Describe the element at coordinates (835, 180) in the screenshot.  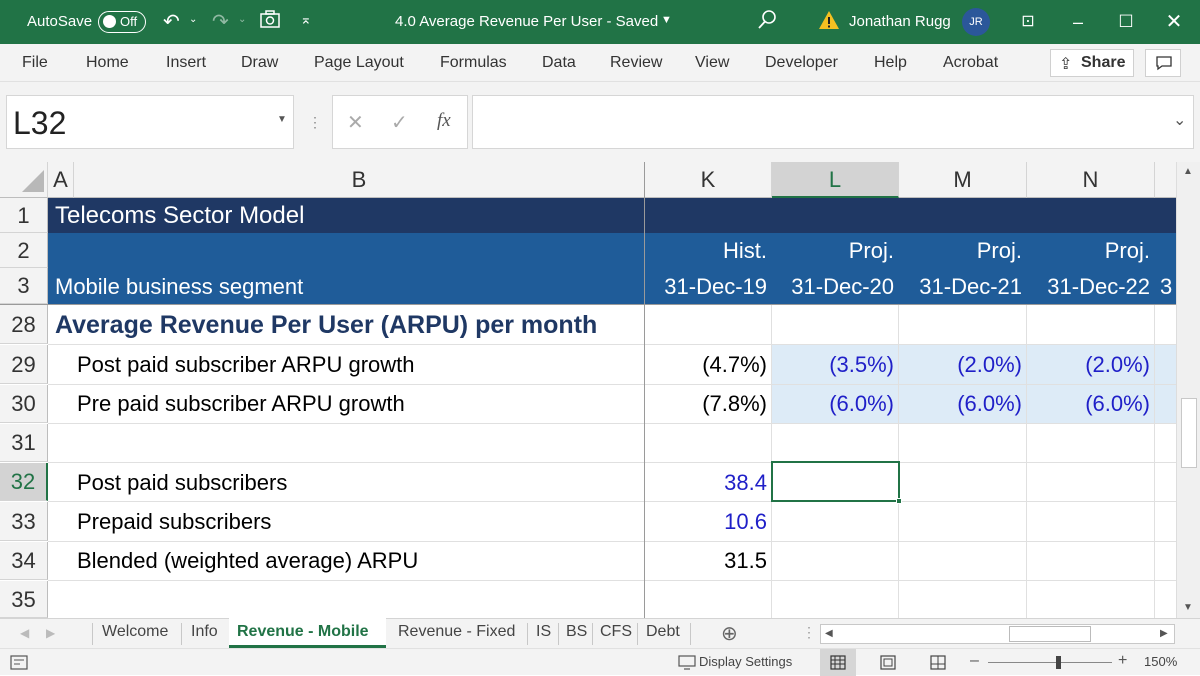
I see `column-header-l: L` at that location.